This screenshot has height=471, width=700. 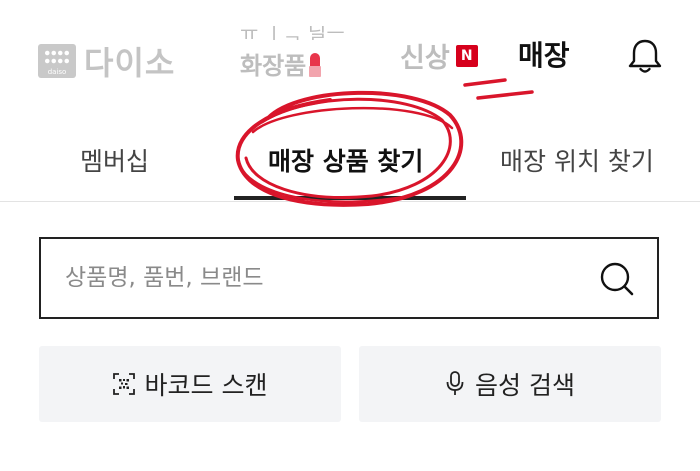 I want to click on voice-search-button: 음성 검색, so click(x=510, y=384).